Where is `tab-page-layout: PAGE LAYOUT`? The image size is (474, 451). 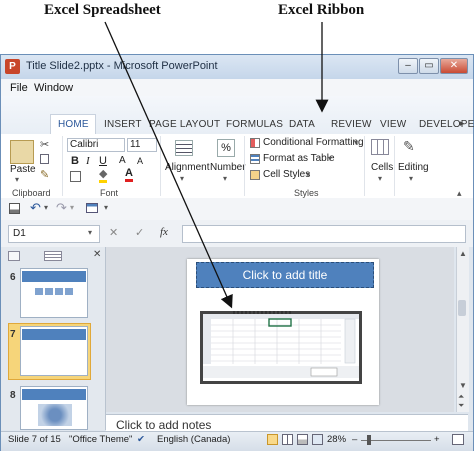 tab-page-layout: PAGE LAYOUT is located at coordinates (184, 124).